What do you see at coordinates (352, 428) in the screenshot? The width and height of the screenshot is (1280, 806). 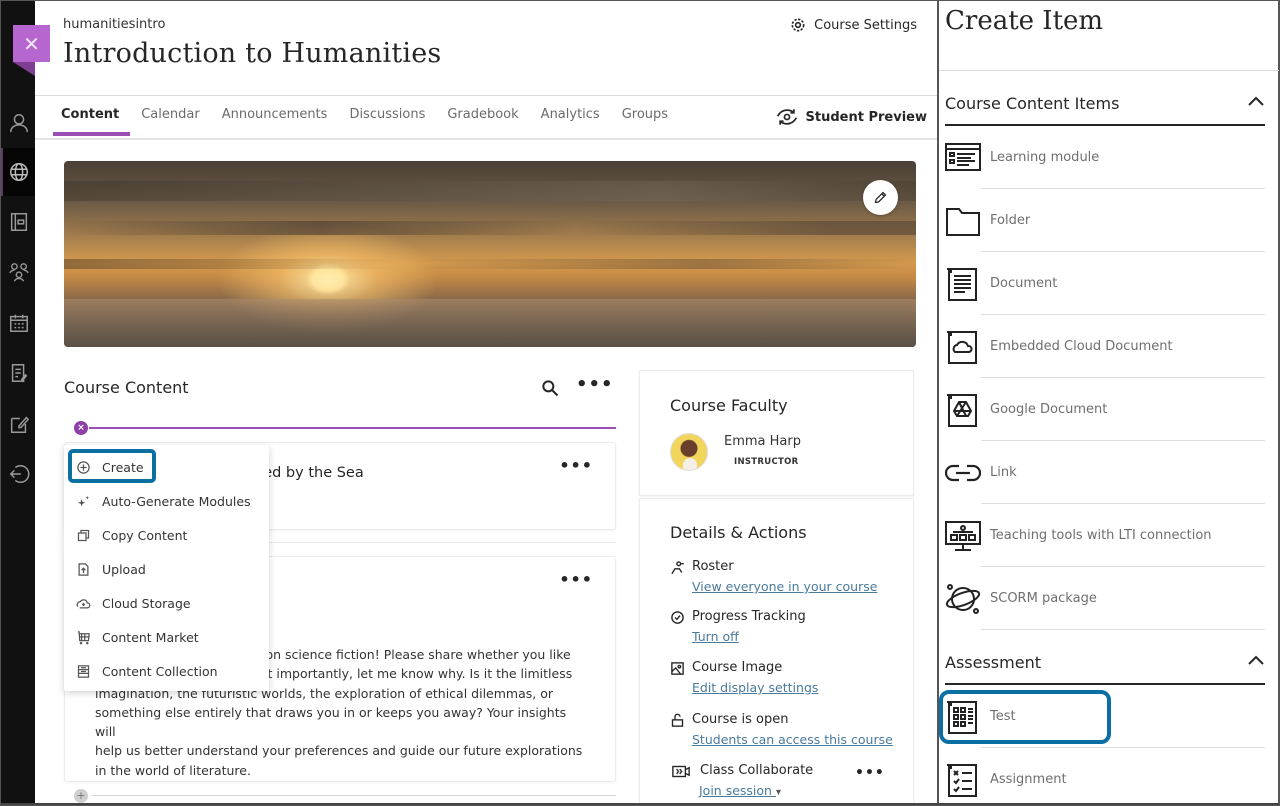 I see `add-content-line` at bounding box center [352, 428].